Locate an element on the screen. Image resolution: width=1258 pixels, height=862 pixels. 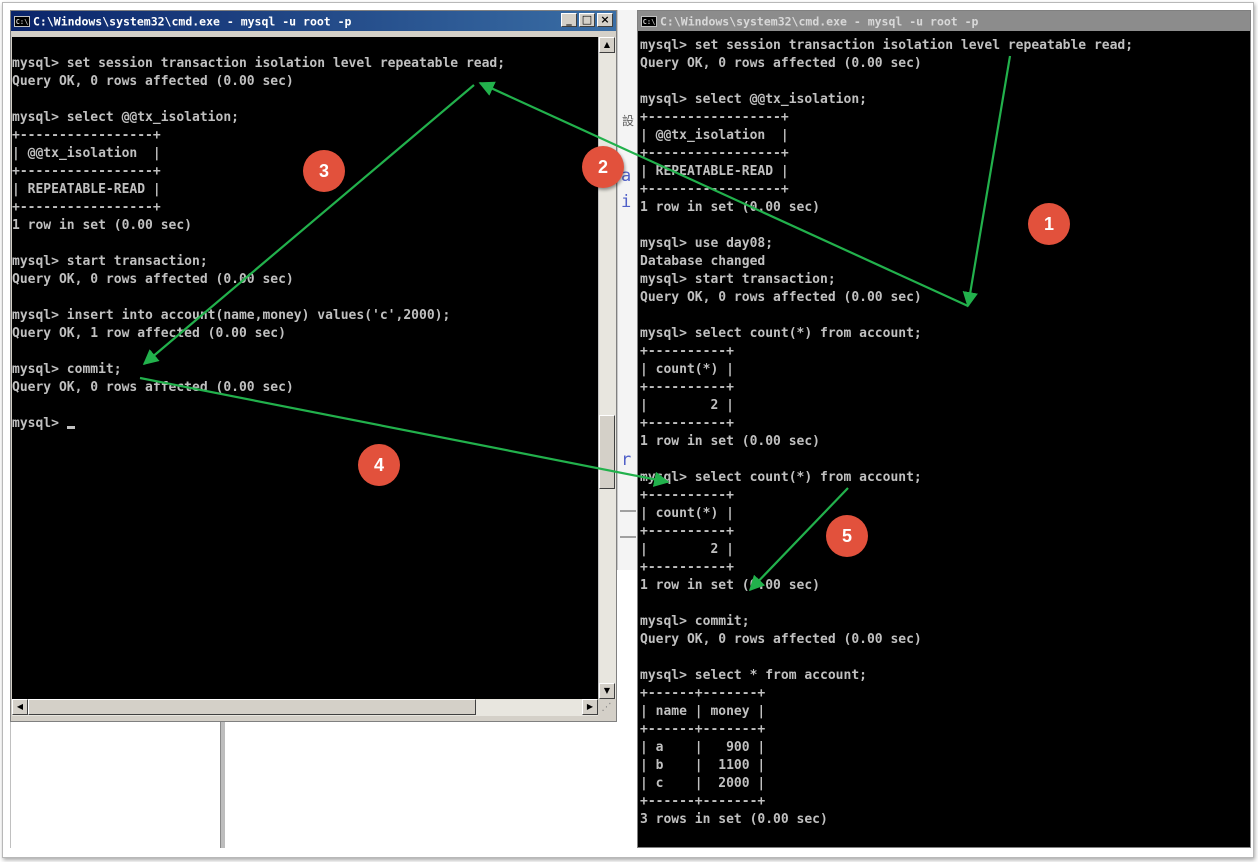
scroll-down-arrow-icon: ▼ is located at coordinates (607, 691).